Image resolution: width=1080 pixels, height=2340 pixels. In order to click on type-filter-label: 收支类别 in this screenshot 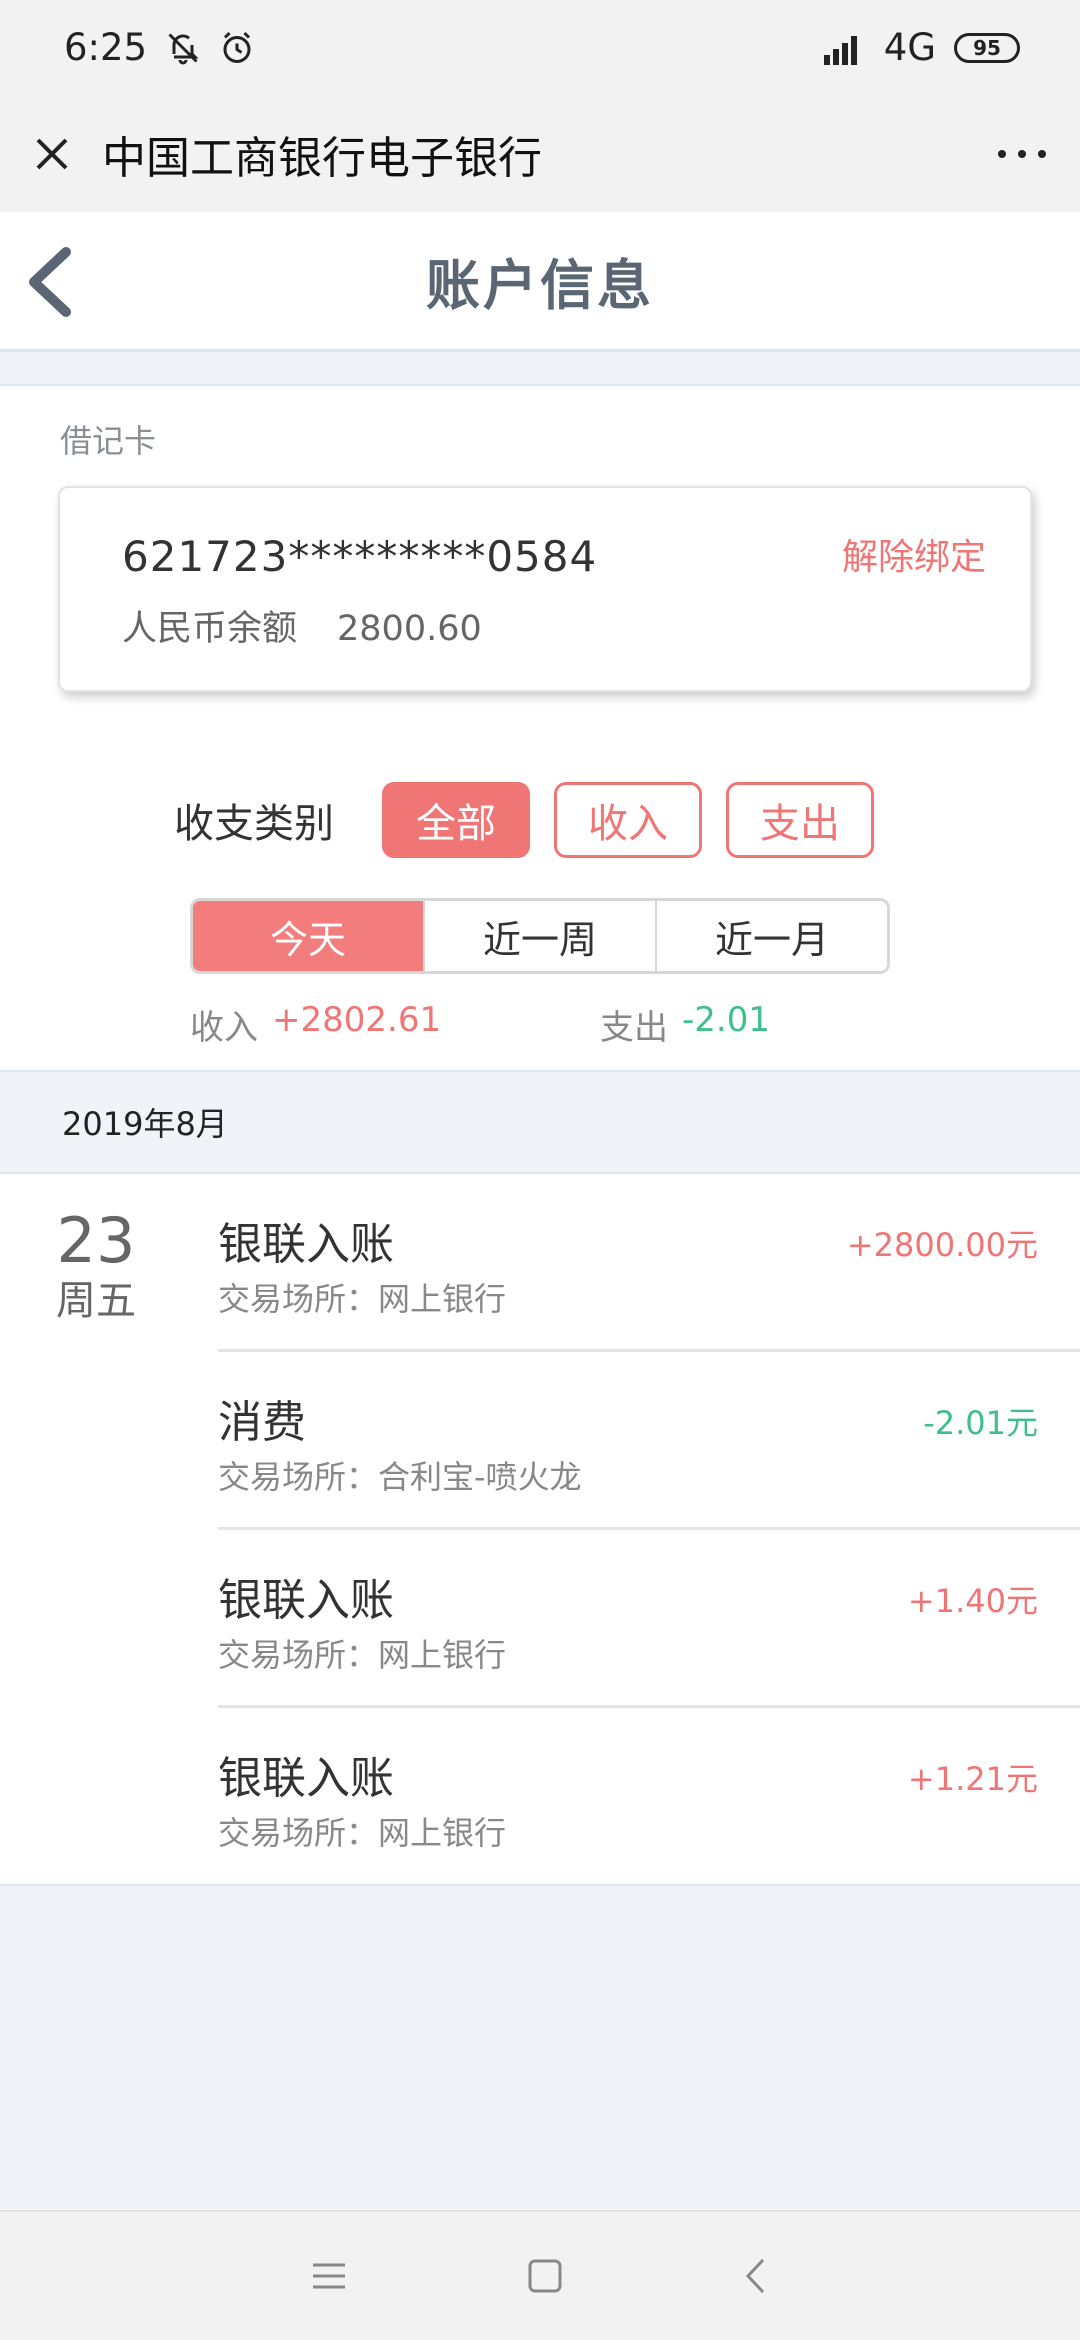, I will do `click(254, 824)`.